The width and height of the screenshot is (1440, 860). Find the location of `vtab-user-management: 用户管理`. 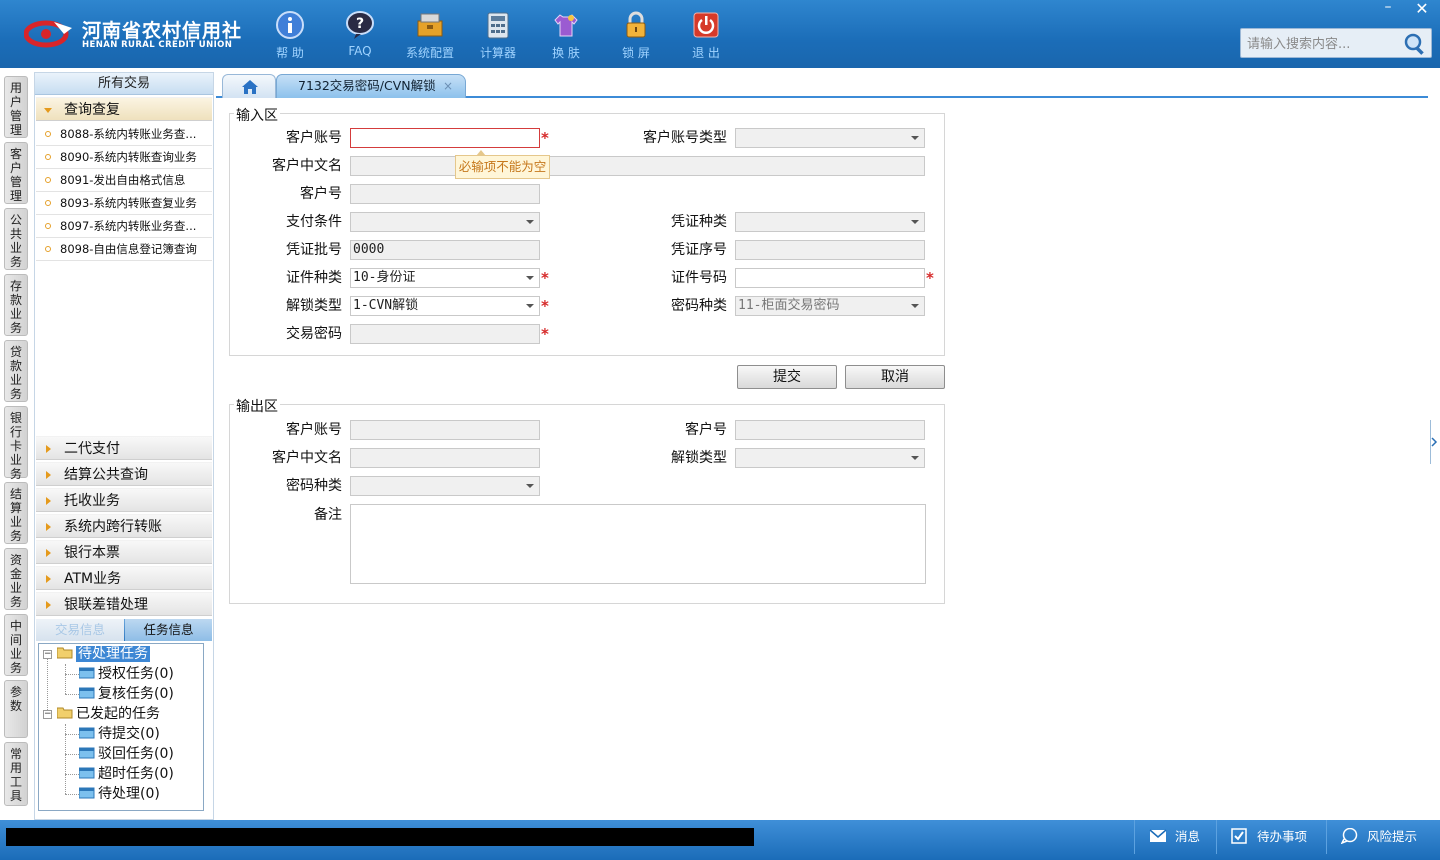

vtab-user-management: 用户管理 is located at coordinates (16, 107).